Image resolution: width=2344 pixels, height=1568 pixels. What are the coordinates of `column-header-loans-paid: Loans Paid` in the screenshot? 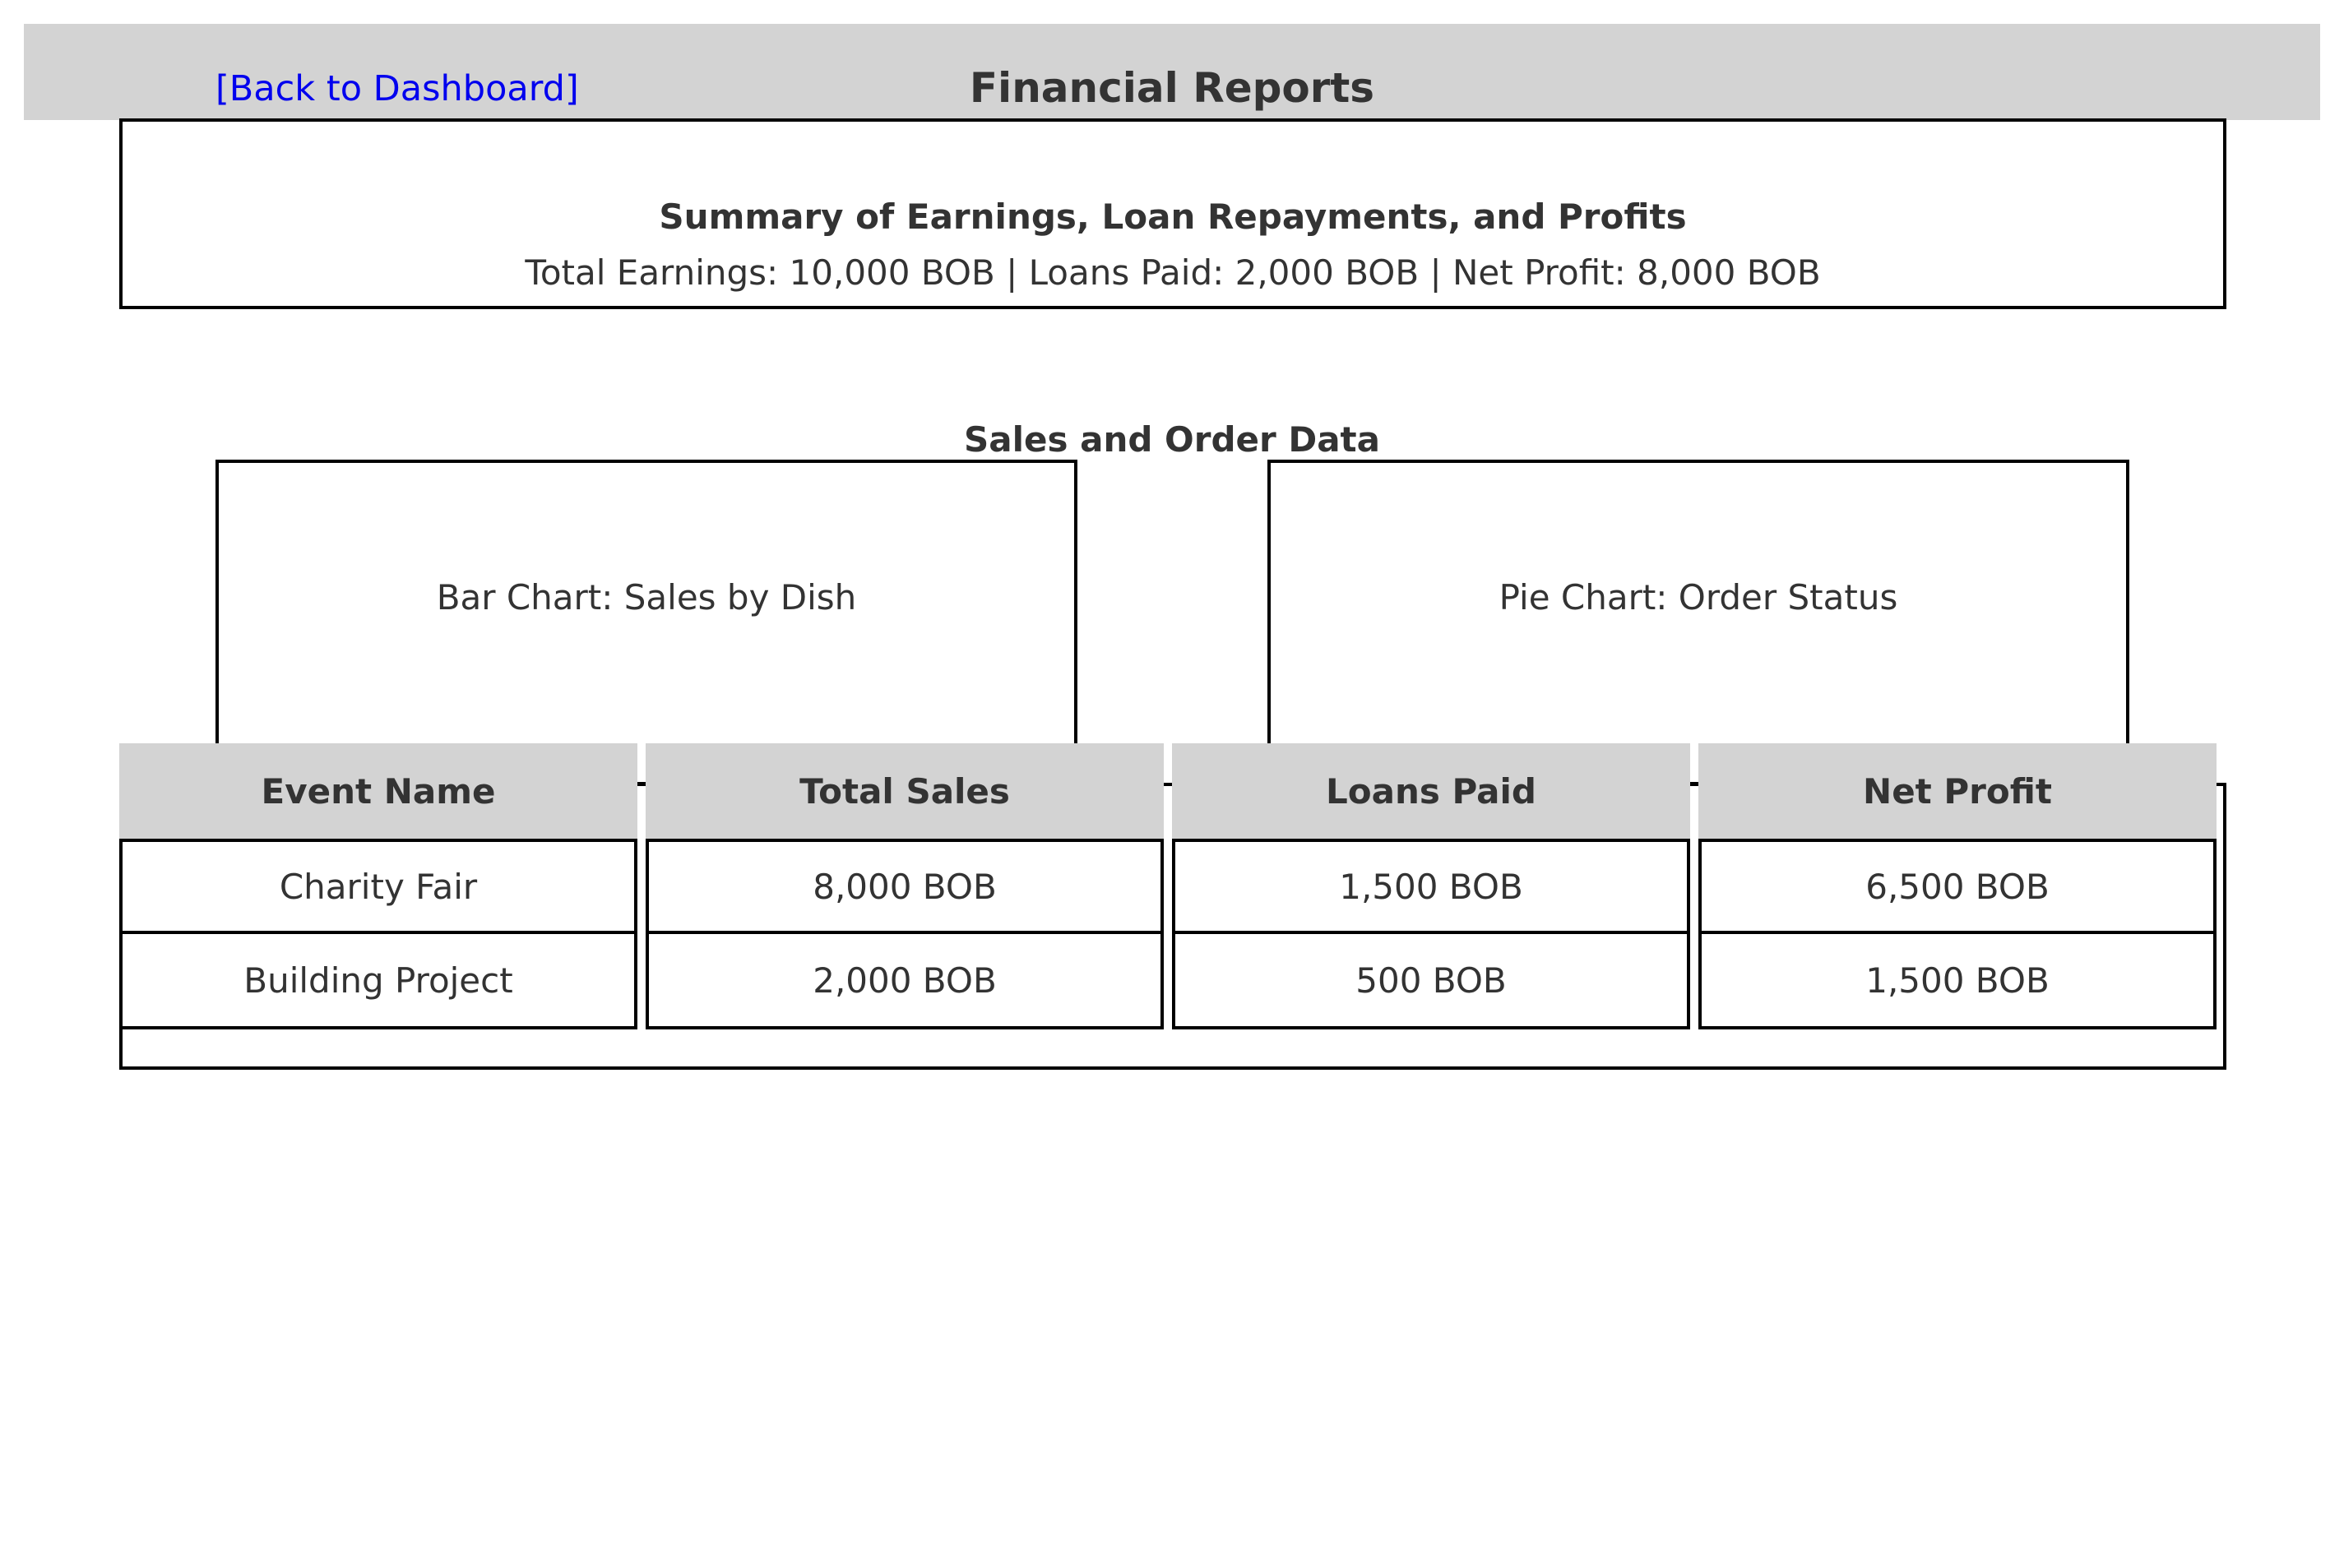 It's located at (1431, 791).